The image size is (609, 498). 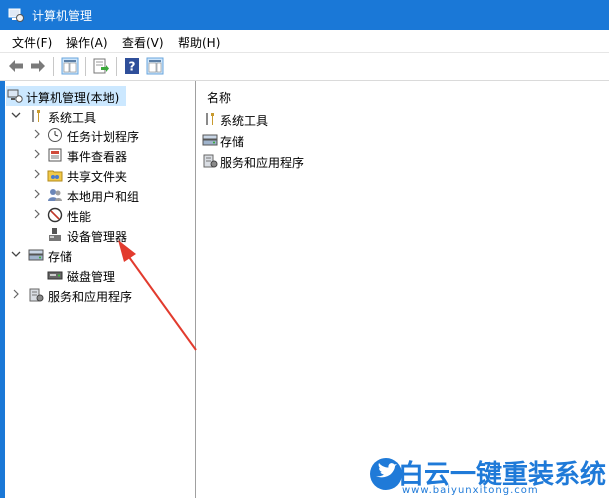 I want to click on show-hide-tree-icon, so click(x=70, y=66).